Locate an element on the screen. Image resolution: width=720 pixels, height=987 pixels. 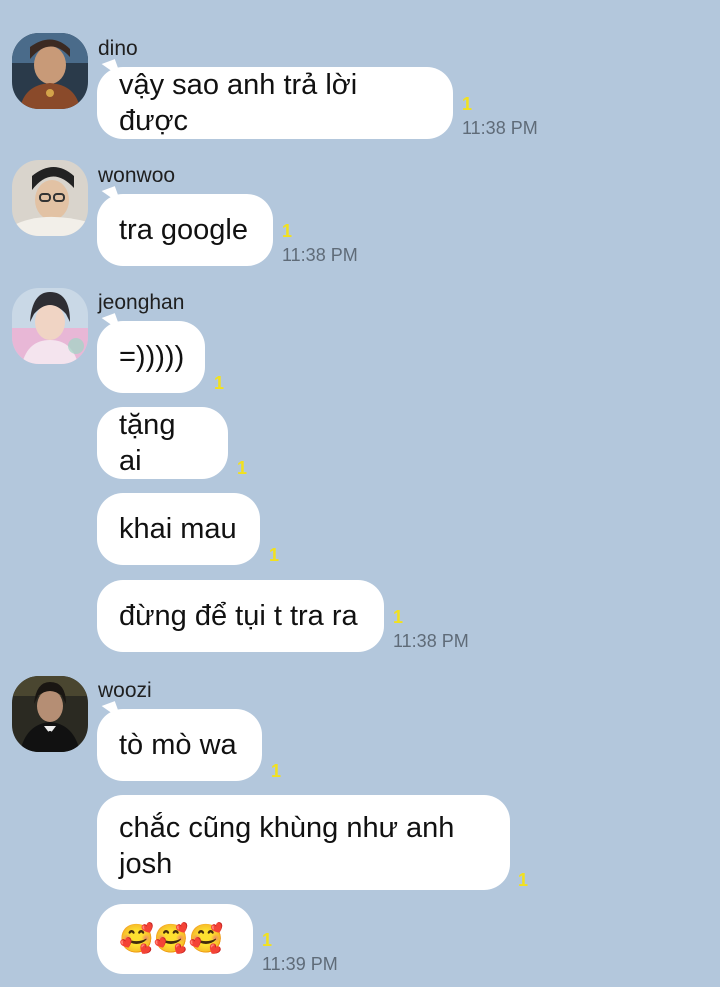
message-bubble: vậy sao anh trả lời được is located at coordinates (275, 103).